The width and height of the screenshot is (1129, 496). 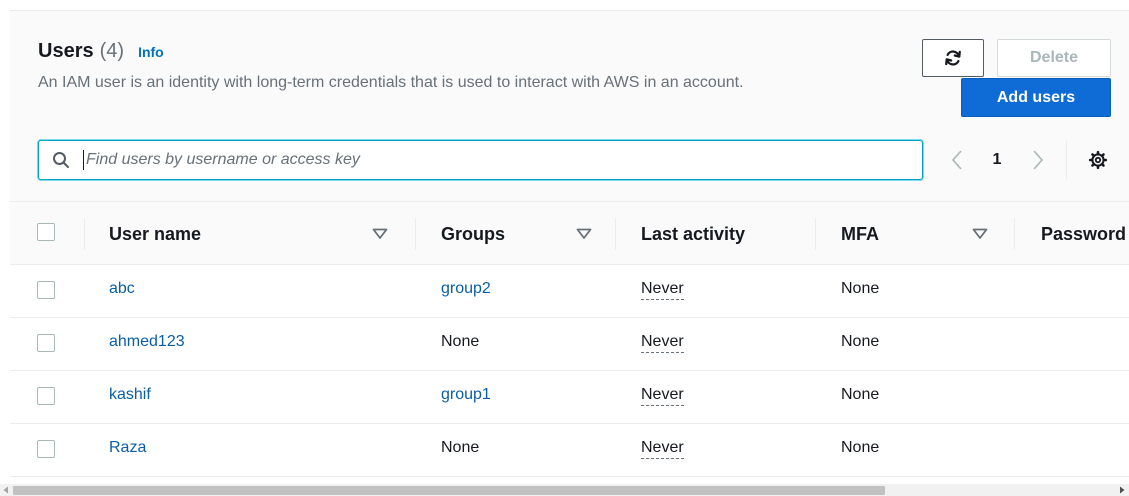 I want to click on chevron-left-icon, so click(x=956, y=160).